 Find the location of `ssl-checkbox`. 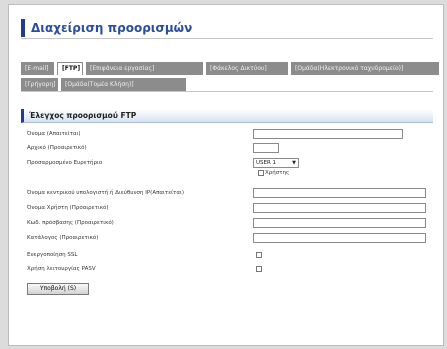

ssl-checkbox is located at coordinates (259, 255).